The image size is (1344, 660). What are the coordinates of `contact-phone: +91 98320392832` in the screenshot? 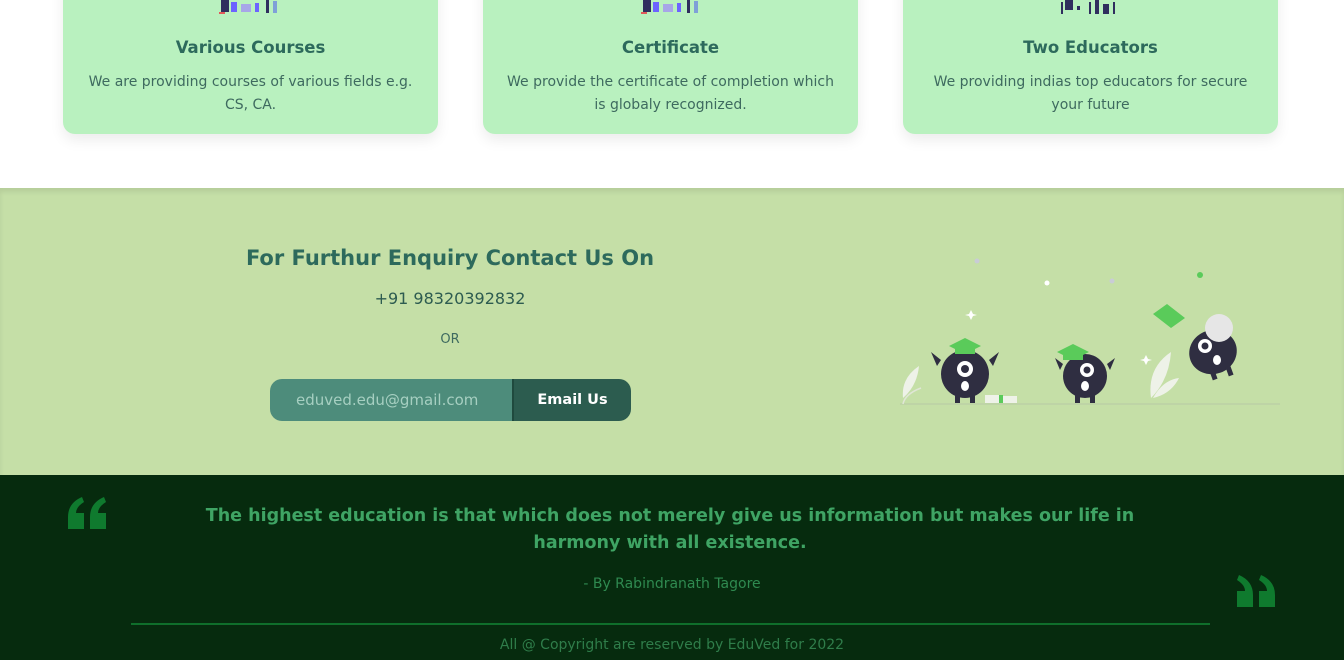 It's located at (450, 298).